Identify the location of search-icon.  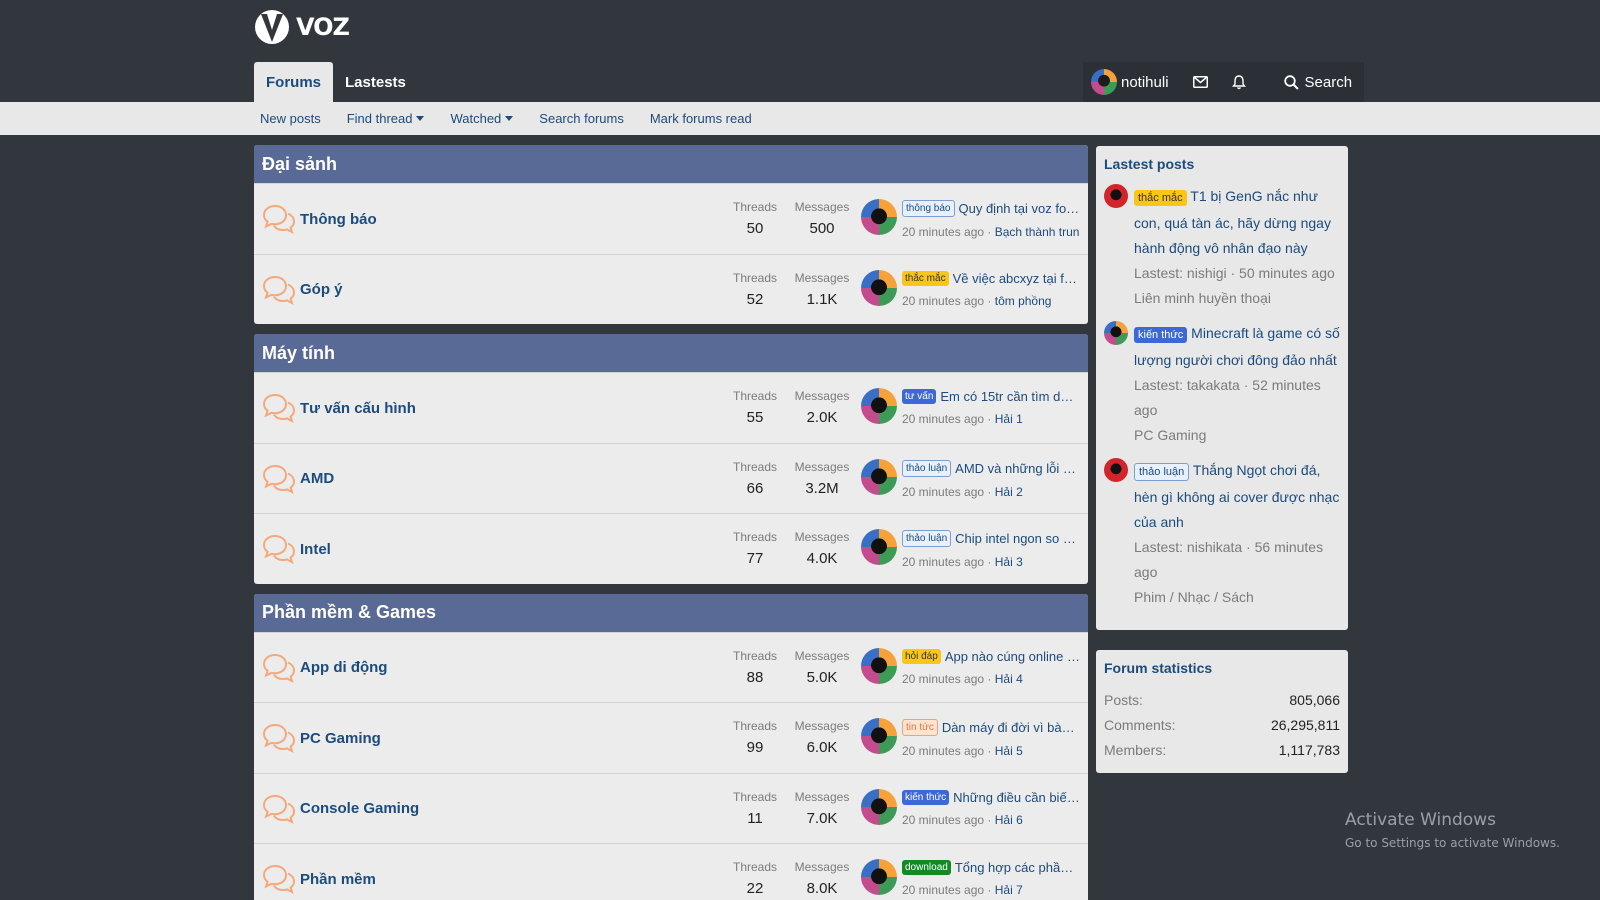
(1291, 82).